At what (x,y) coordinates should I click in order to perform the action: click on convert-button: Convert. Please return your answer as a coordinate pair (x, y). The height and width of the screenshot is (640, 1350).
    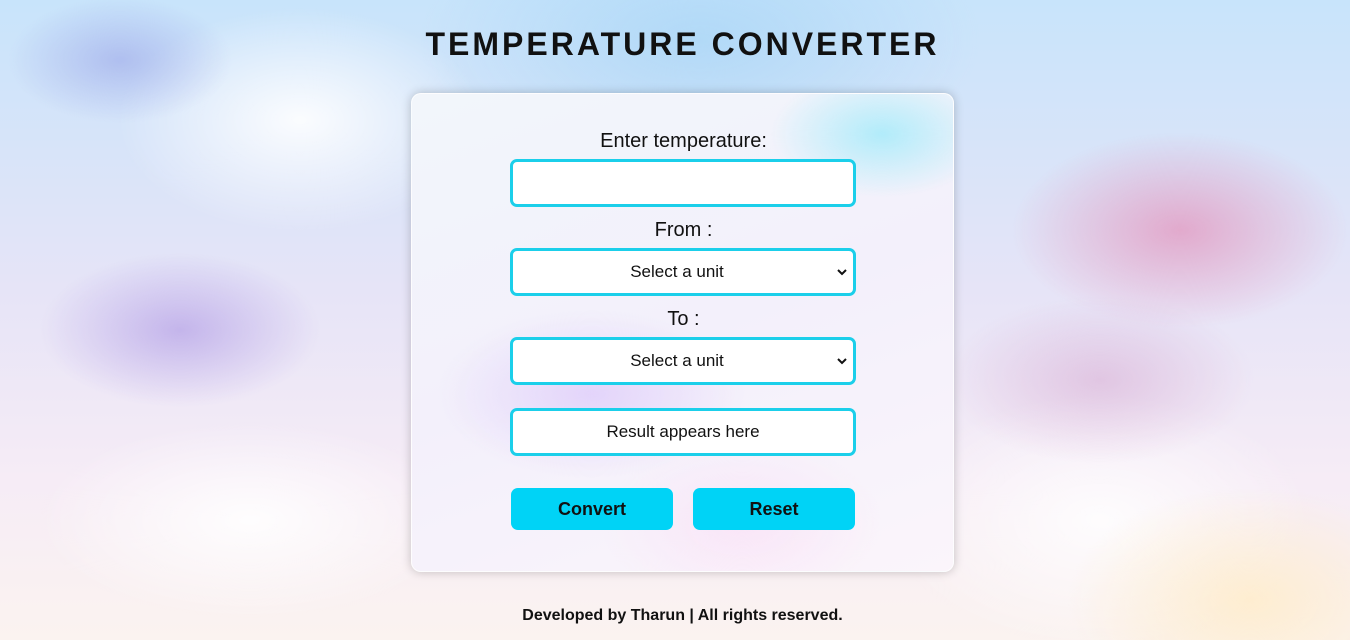
    Looking at the image, I should click on (592, 509).